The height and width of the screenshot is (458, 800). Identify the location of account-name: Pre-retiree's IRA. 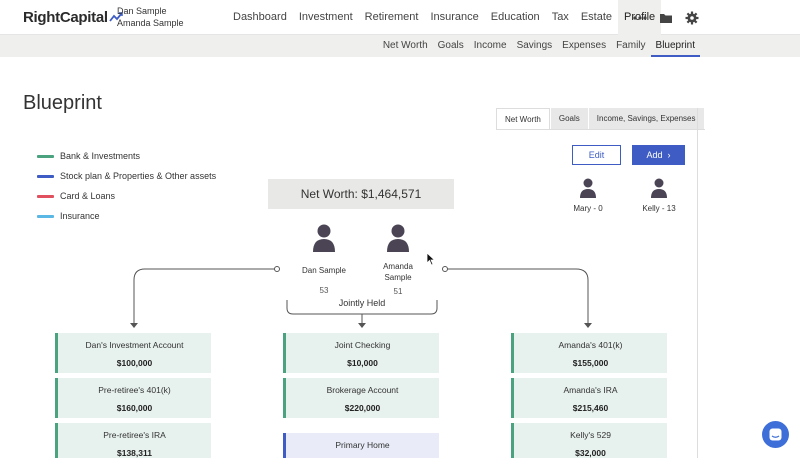
(134, 435).